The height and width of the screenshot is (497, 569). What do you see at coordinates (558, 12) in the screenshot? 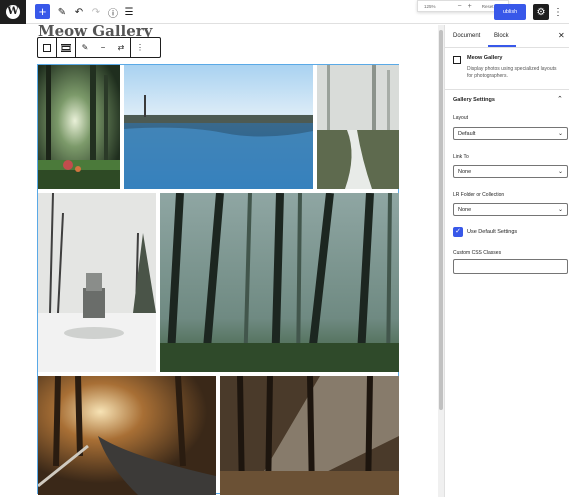
I see `more-options-icon: ⋮` at bounding box center [558, 12].